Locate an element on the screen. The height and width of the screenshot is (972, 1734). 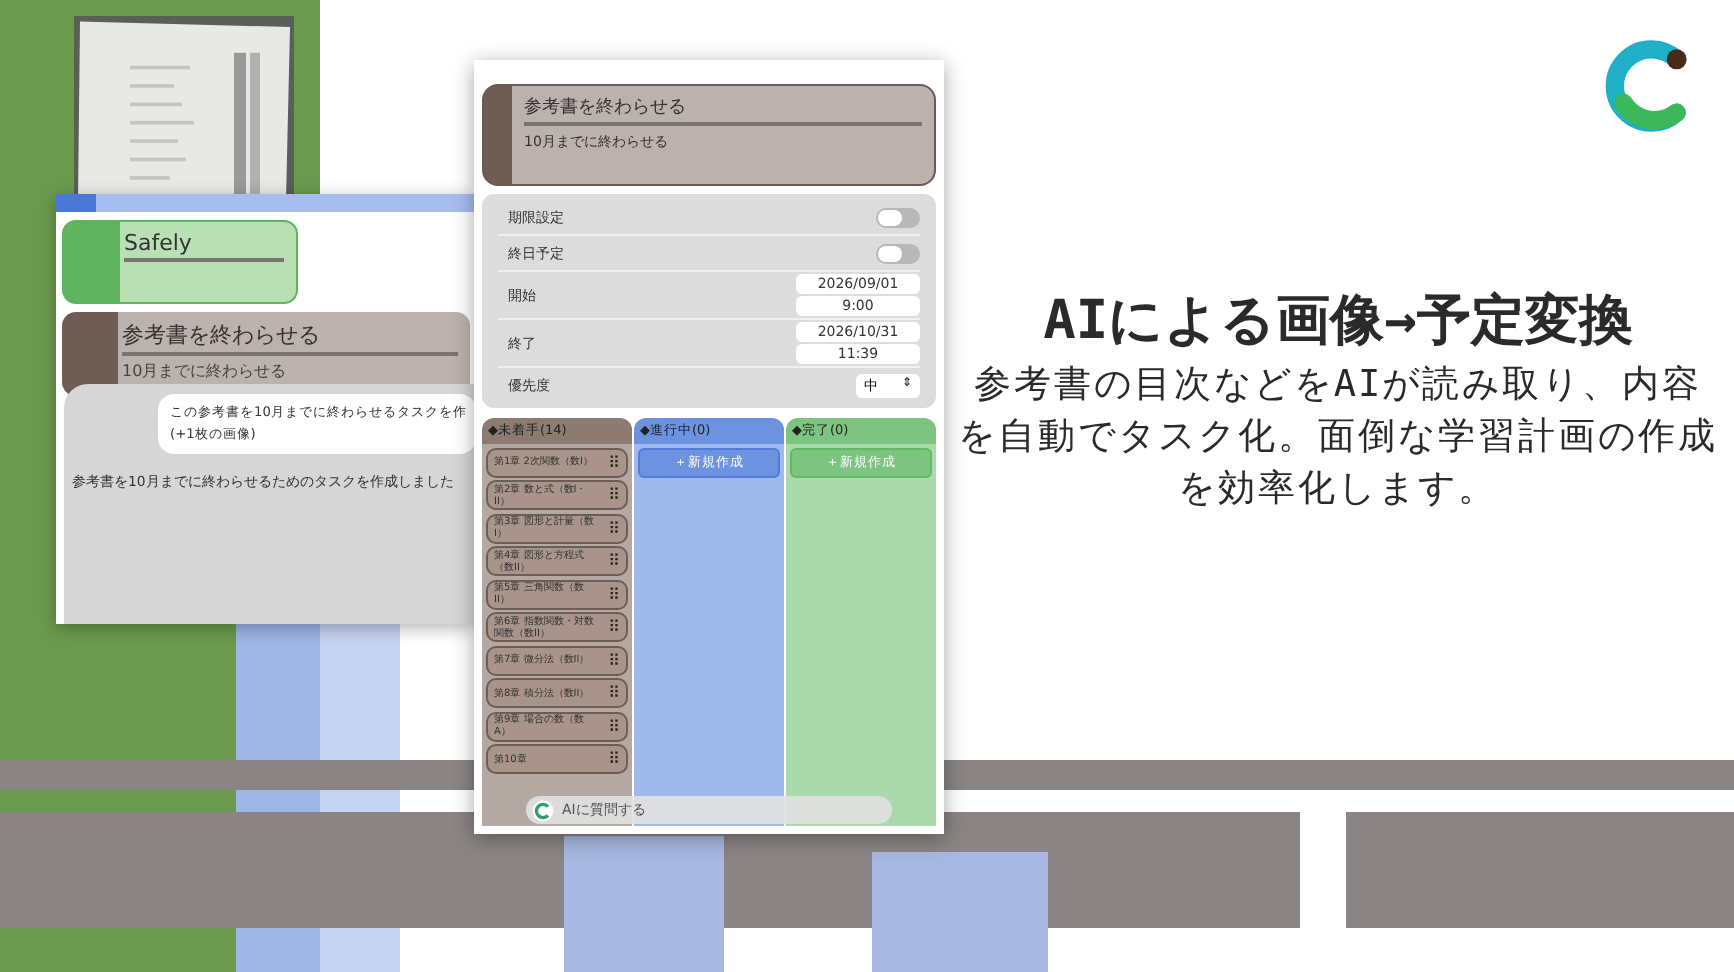
description: 参考書の目次などをAIが読み取り、内容を自動でタスク化。面倒な学習計画の作成を効率化します。 is located at coordinates (1338, 438).